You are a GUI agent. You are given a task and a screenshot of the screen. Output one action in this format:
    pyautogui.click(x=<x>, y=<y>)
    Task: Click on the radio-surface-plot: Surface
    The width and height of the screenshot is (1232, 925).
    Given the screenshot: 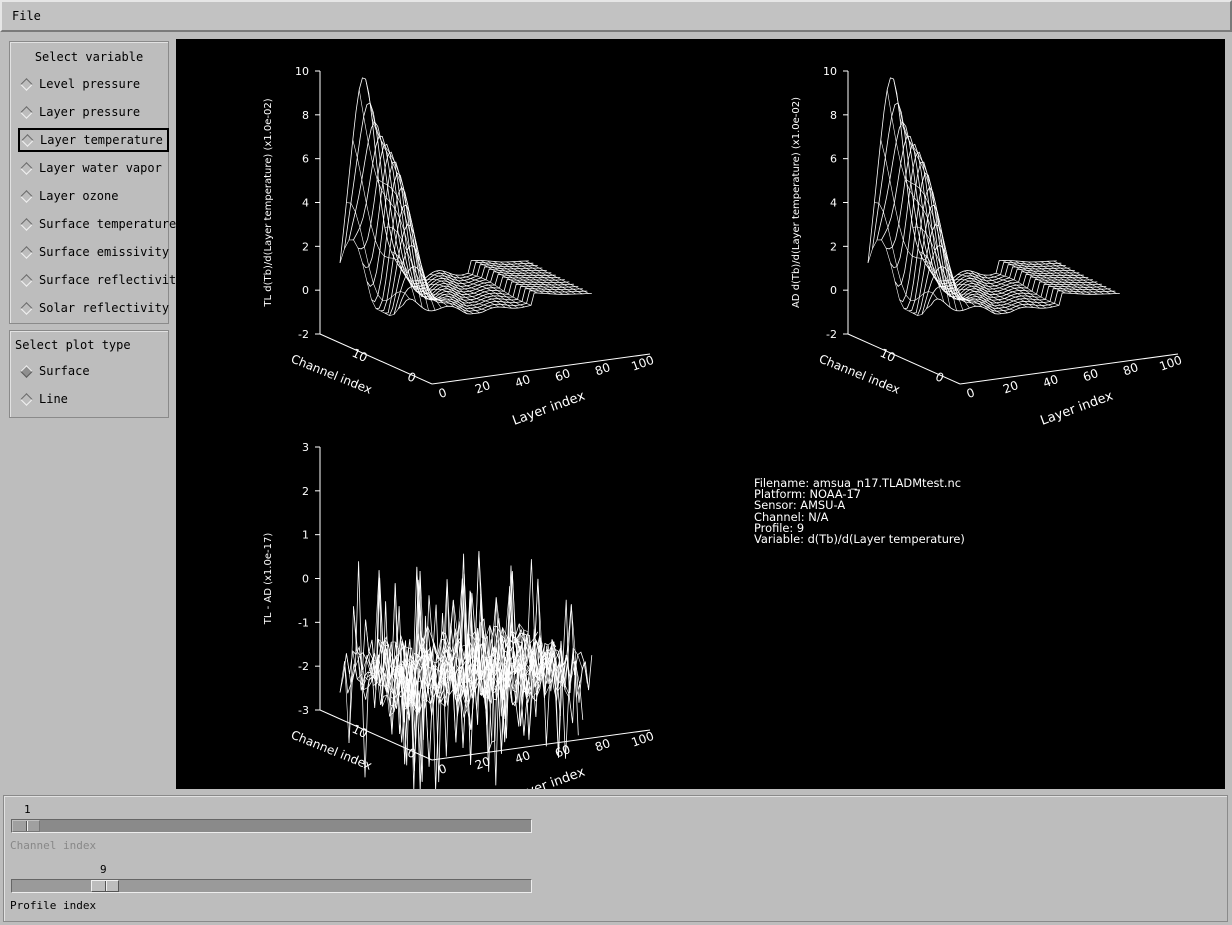 What is the action you would take?
    pyautogui.click(x=92, y=371)
    